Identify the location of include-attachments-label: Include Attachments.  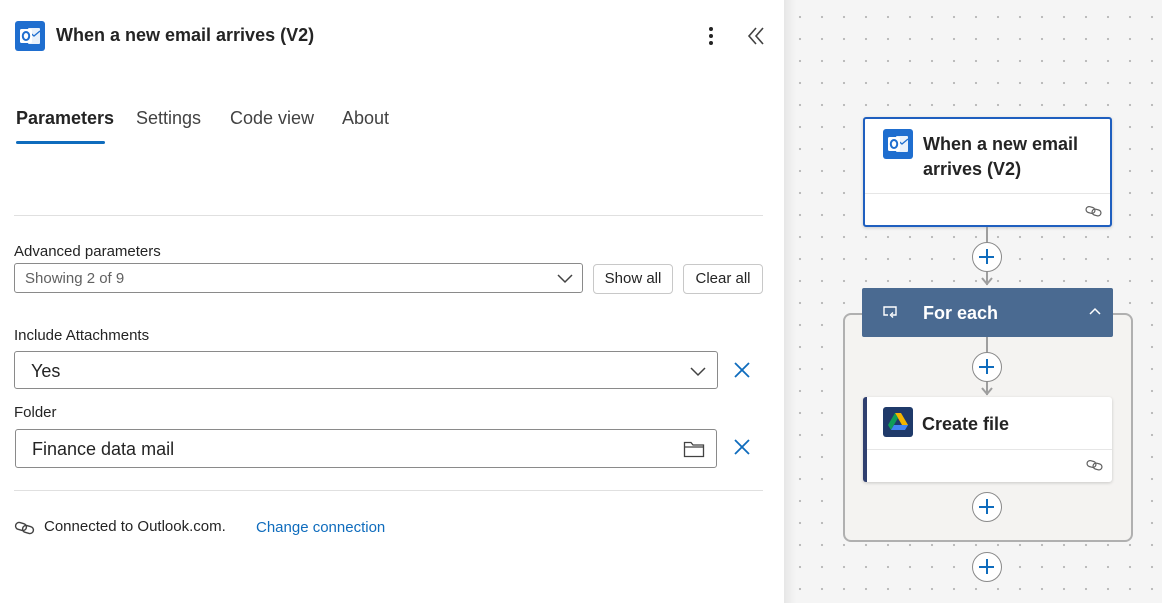
(82, 335).